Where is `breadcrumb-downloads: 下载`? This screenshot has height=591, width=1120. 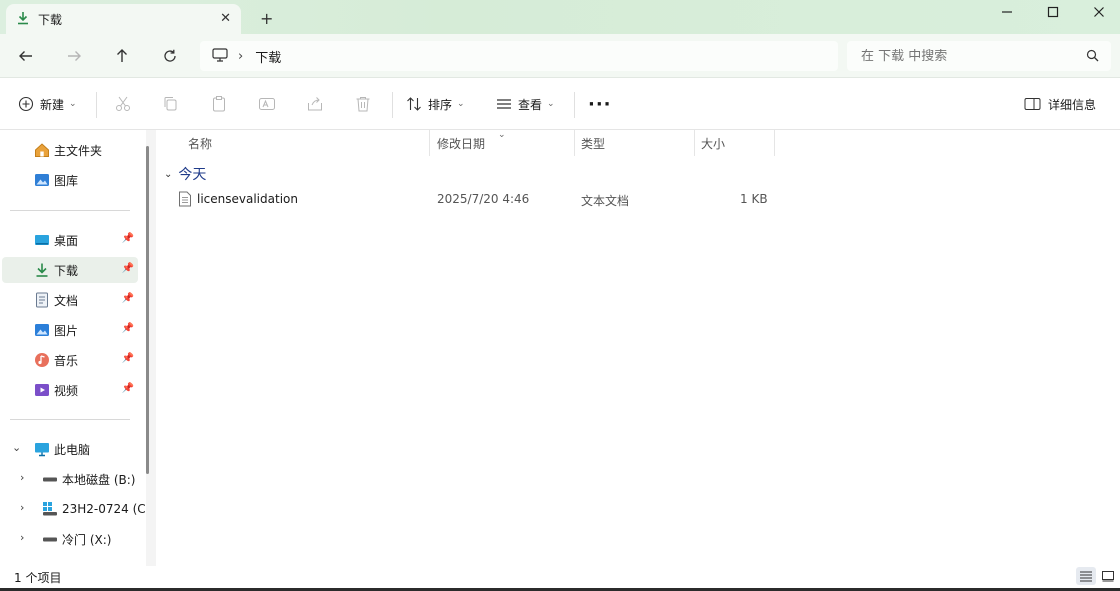 breadcrumb-downloads: 下载 is located at coordinates (268, 56).